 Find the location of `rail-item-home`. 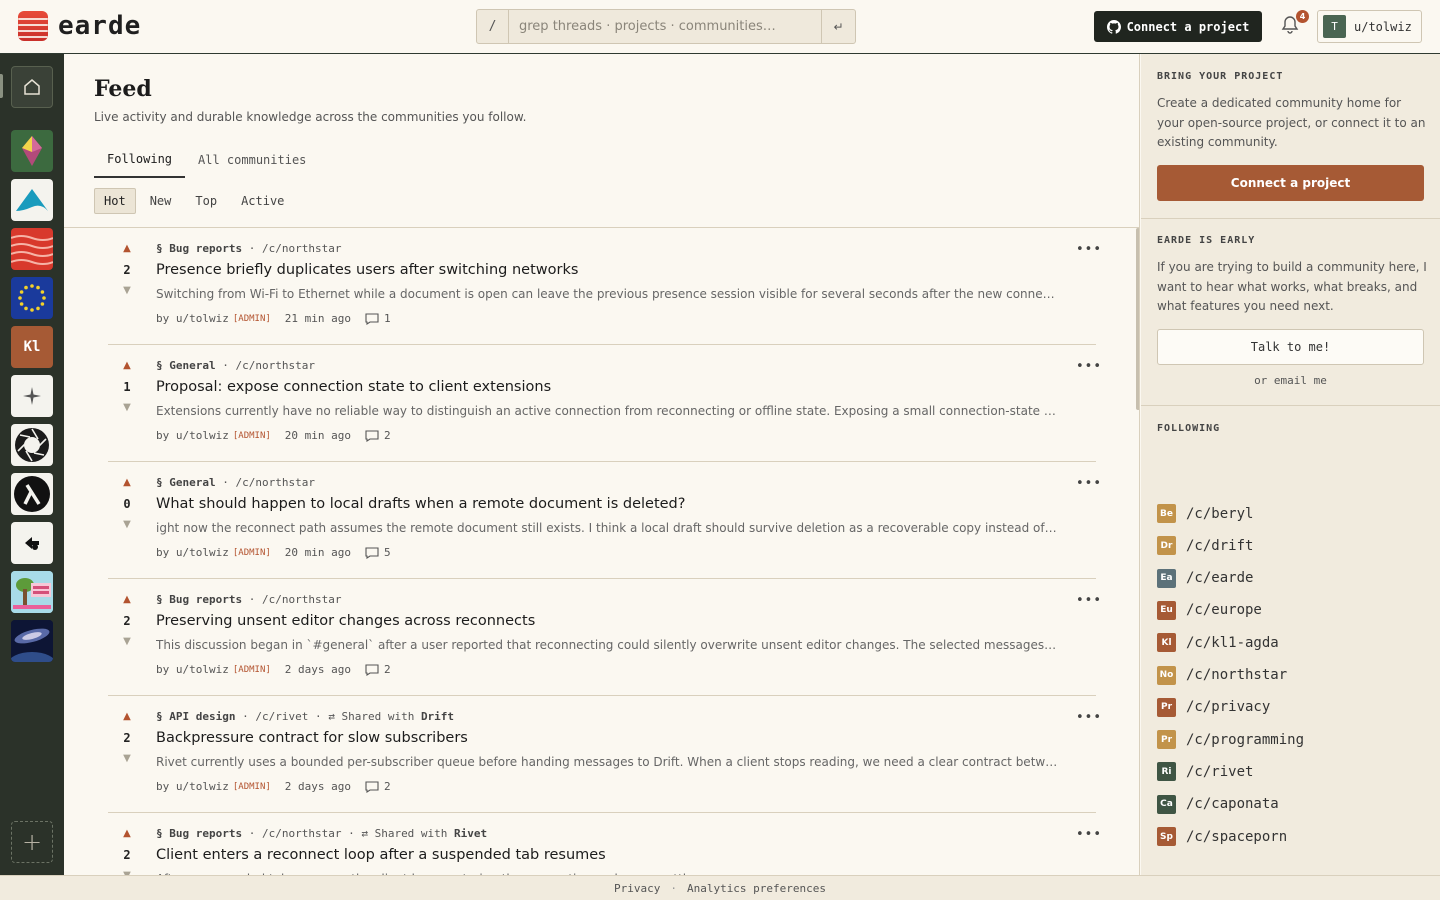

rail-item-home is located at coordinates (32, 87).